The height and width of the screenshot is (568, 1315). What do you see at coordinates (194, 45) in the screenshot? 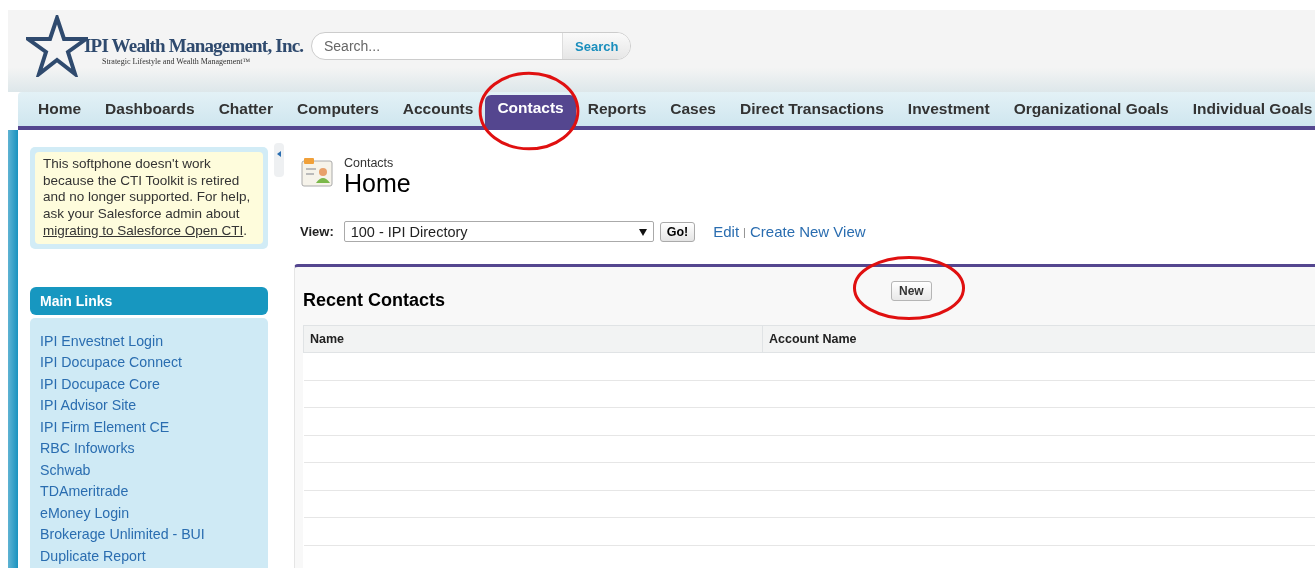
I see `company-name: IPI Wealth Management, Inc.` at bounding box center [194, 45].